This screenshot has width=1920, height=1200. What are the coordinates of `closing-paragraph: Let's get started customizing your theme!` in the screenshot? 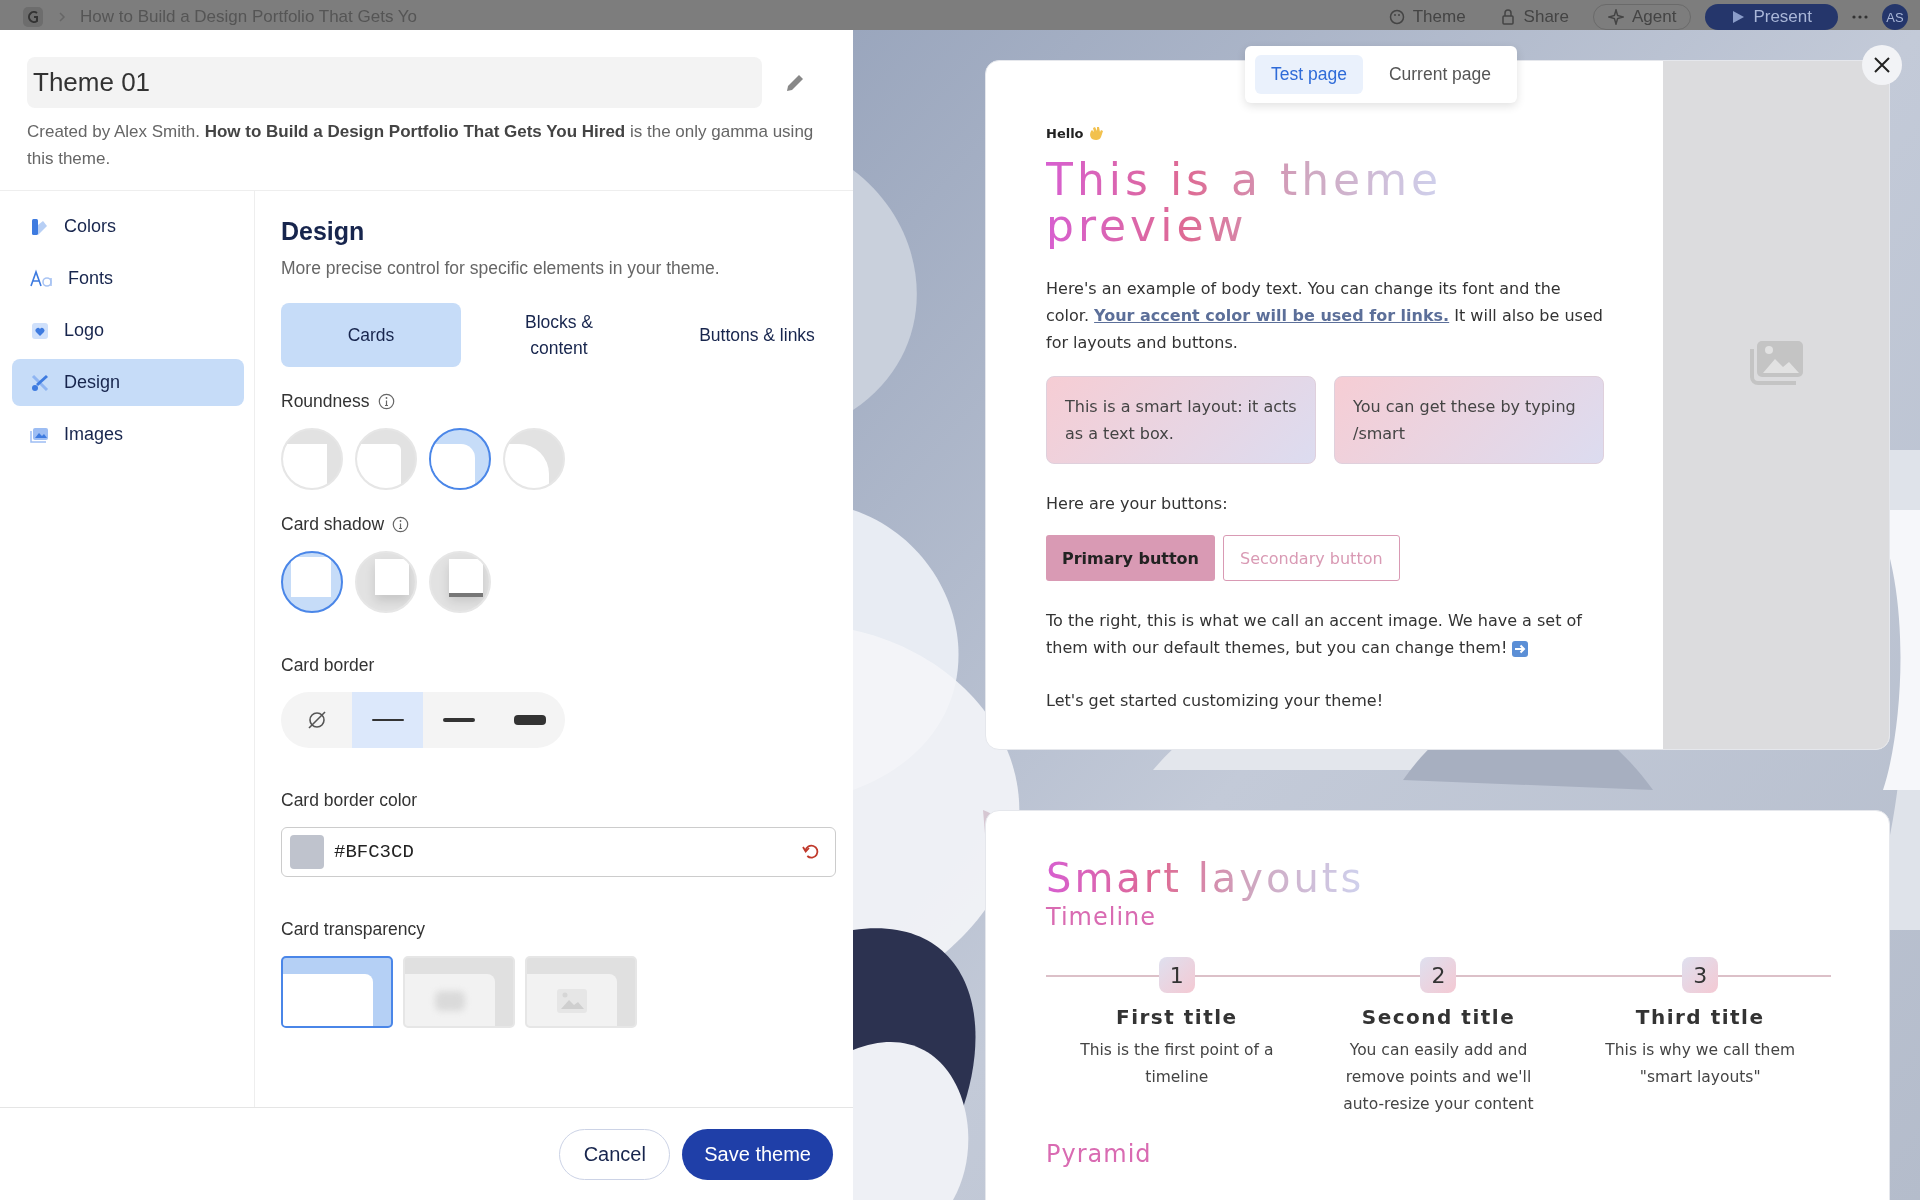 It's located at (1215, 701).